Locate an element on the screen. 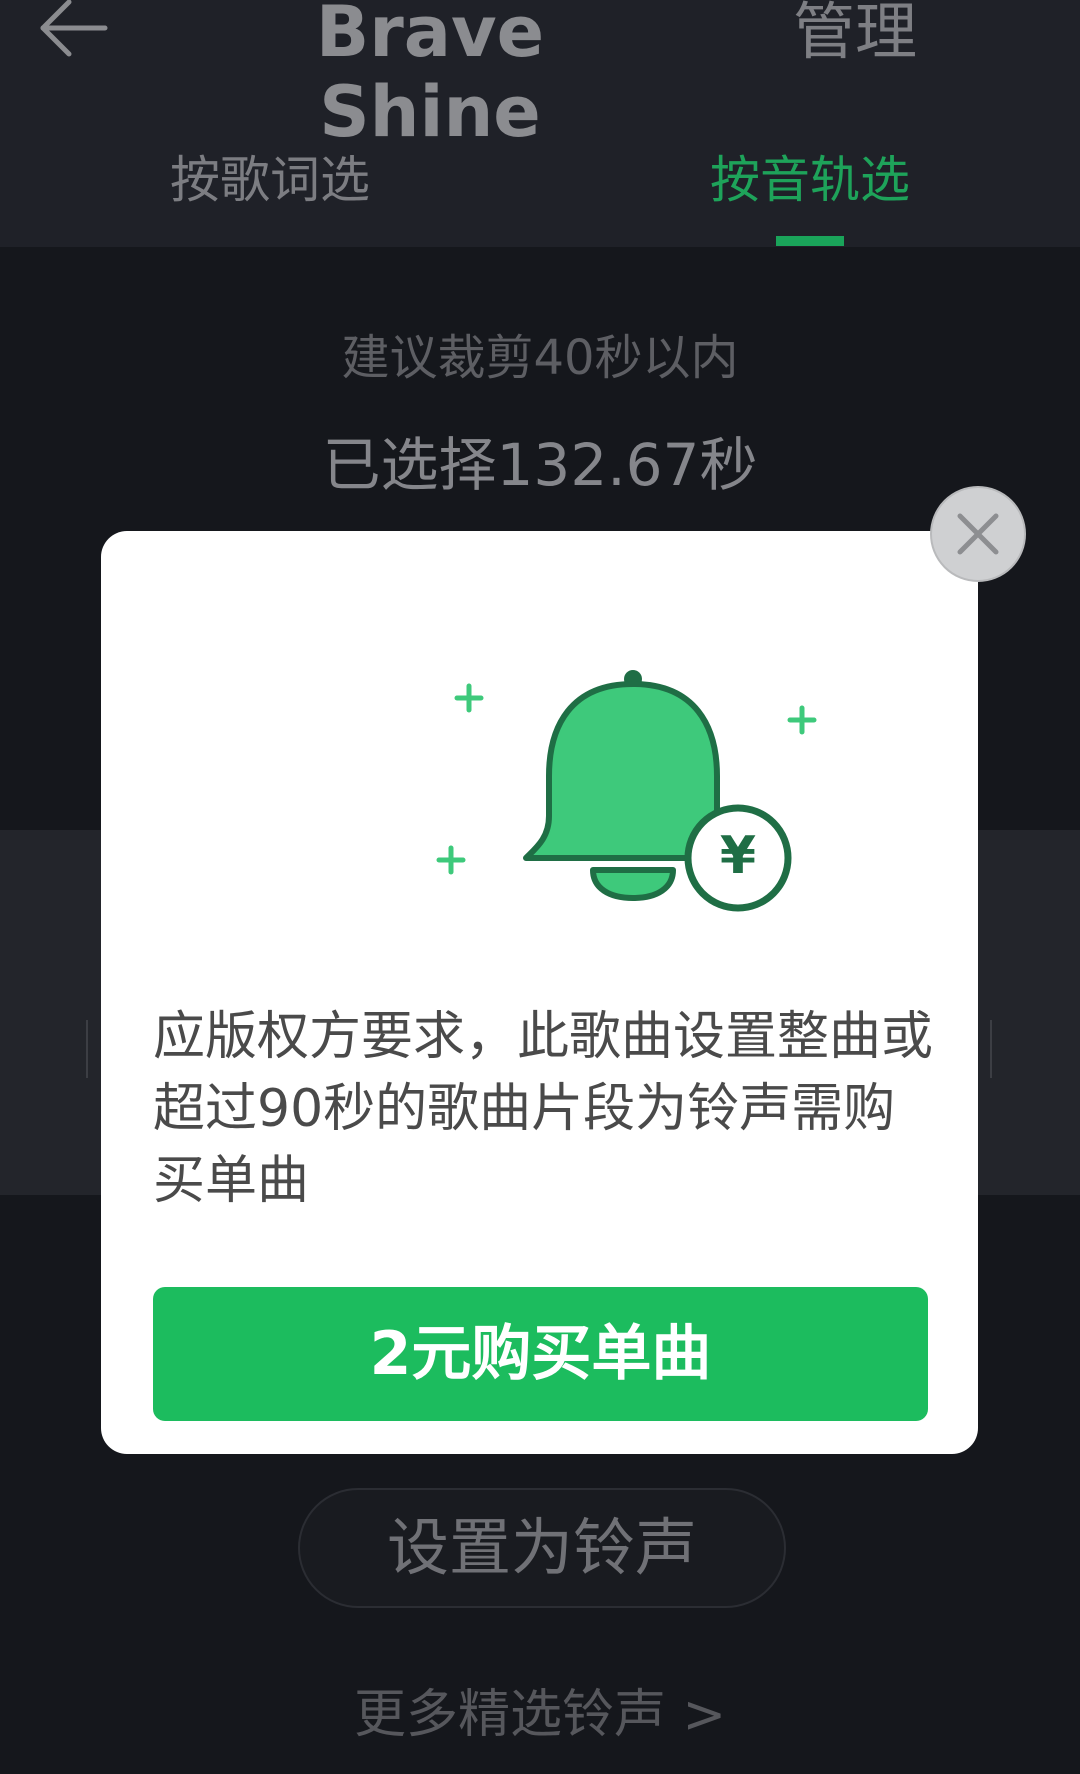 The height and width of the screenshot is (1774, 1080). manage-button: 管理 is located at coordinates (855, 35).